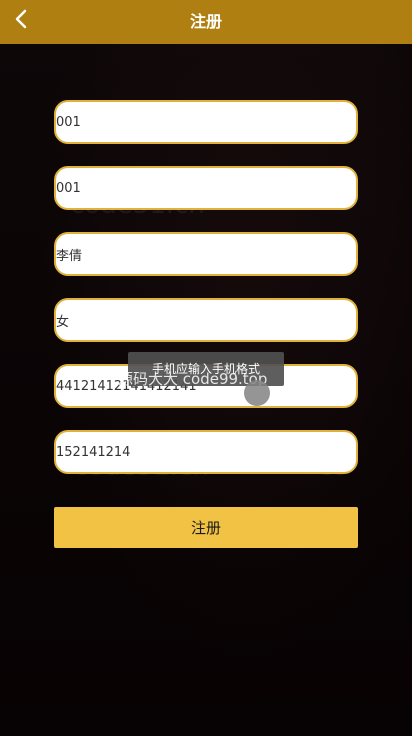 This screenshot has width=412, height=736. What do you see at coordinates (206, 527) in the screenshot?
I see `register-button: 注册` at bounding box center [206, 527].